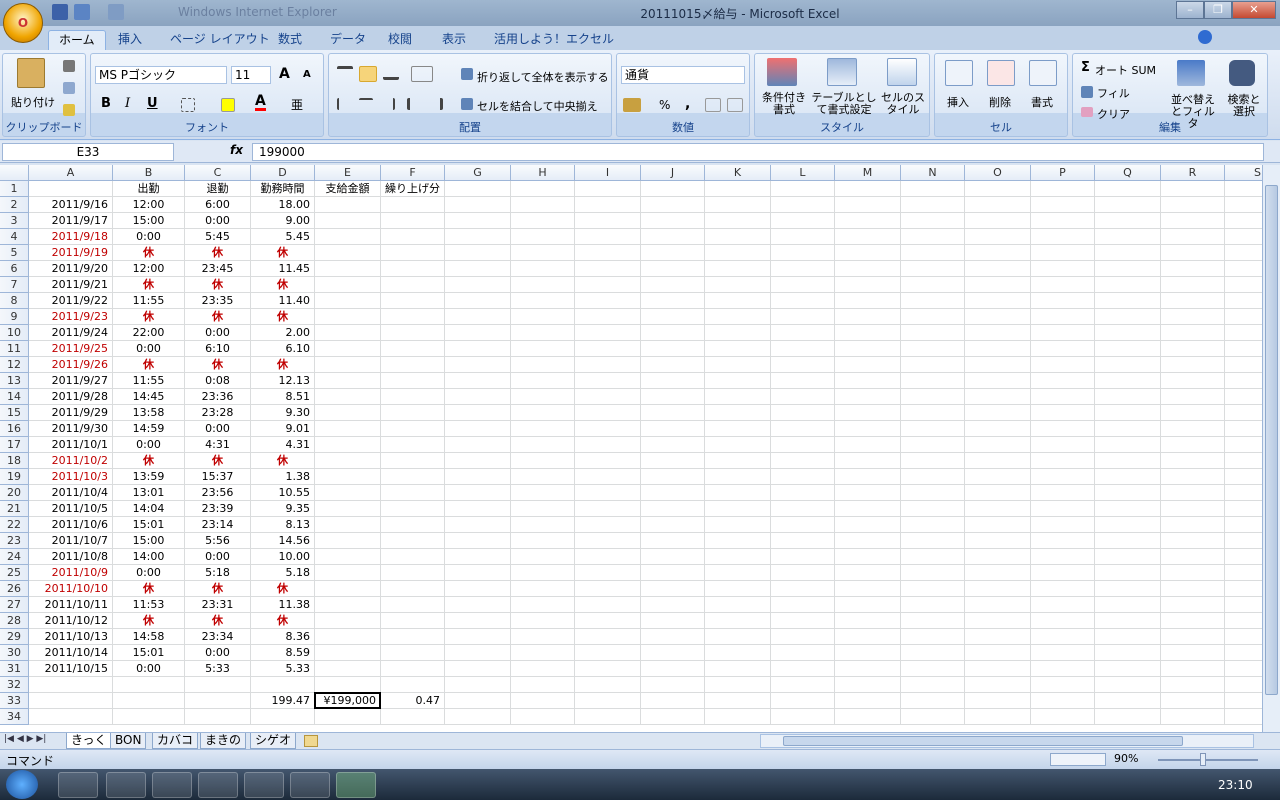 The width and height of the screenshot is (1280, 800). I want to click on start-button, so click(22, 784).